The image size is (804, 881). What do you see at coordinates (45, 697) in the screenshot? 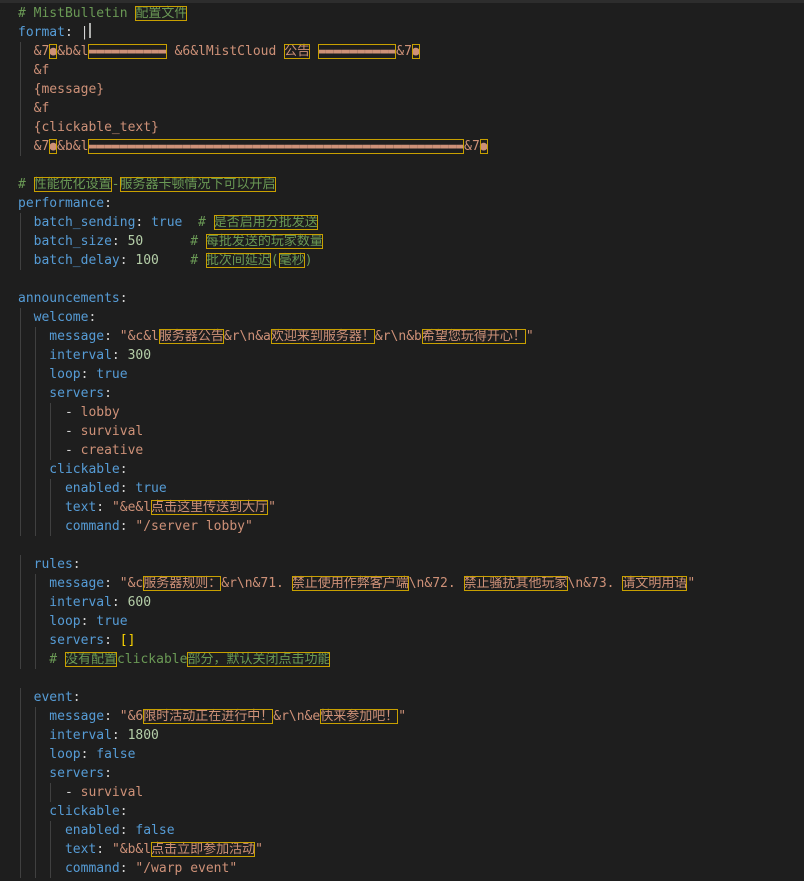
I see `code-token: event` at bounding box center [45, 697].